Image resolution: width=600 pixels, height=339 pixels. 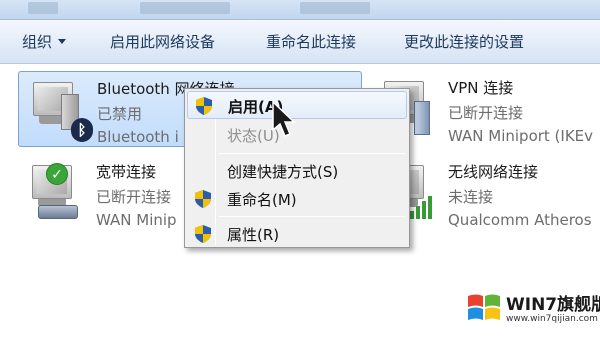 What do you see at coordinates (552, 319) in the screenshot?
I see `watermark-url: www.win7qijian.com` at bounding box center [552, 319].